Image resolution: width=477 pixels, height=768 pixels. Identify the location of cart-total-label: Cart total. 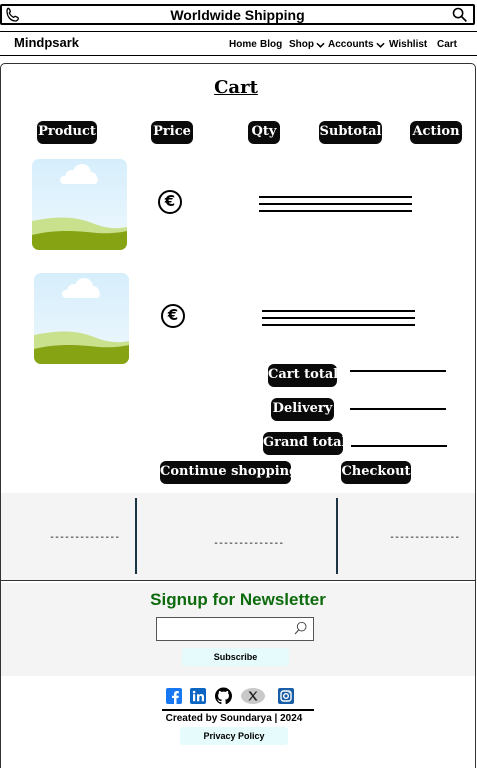
(303, 375).